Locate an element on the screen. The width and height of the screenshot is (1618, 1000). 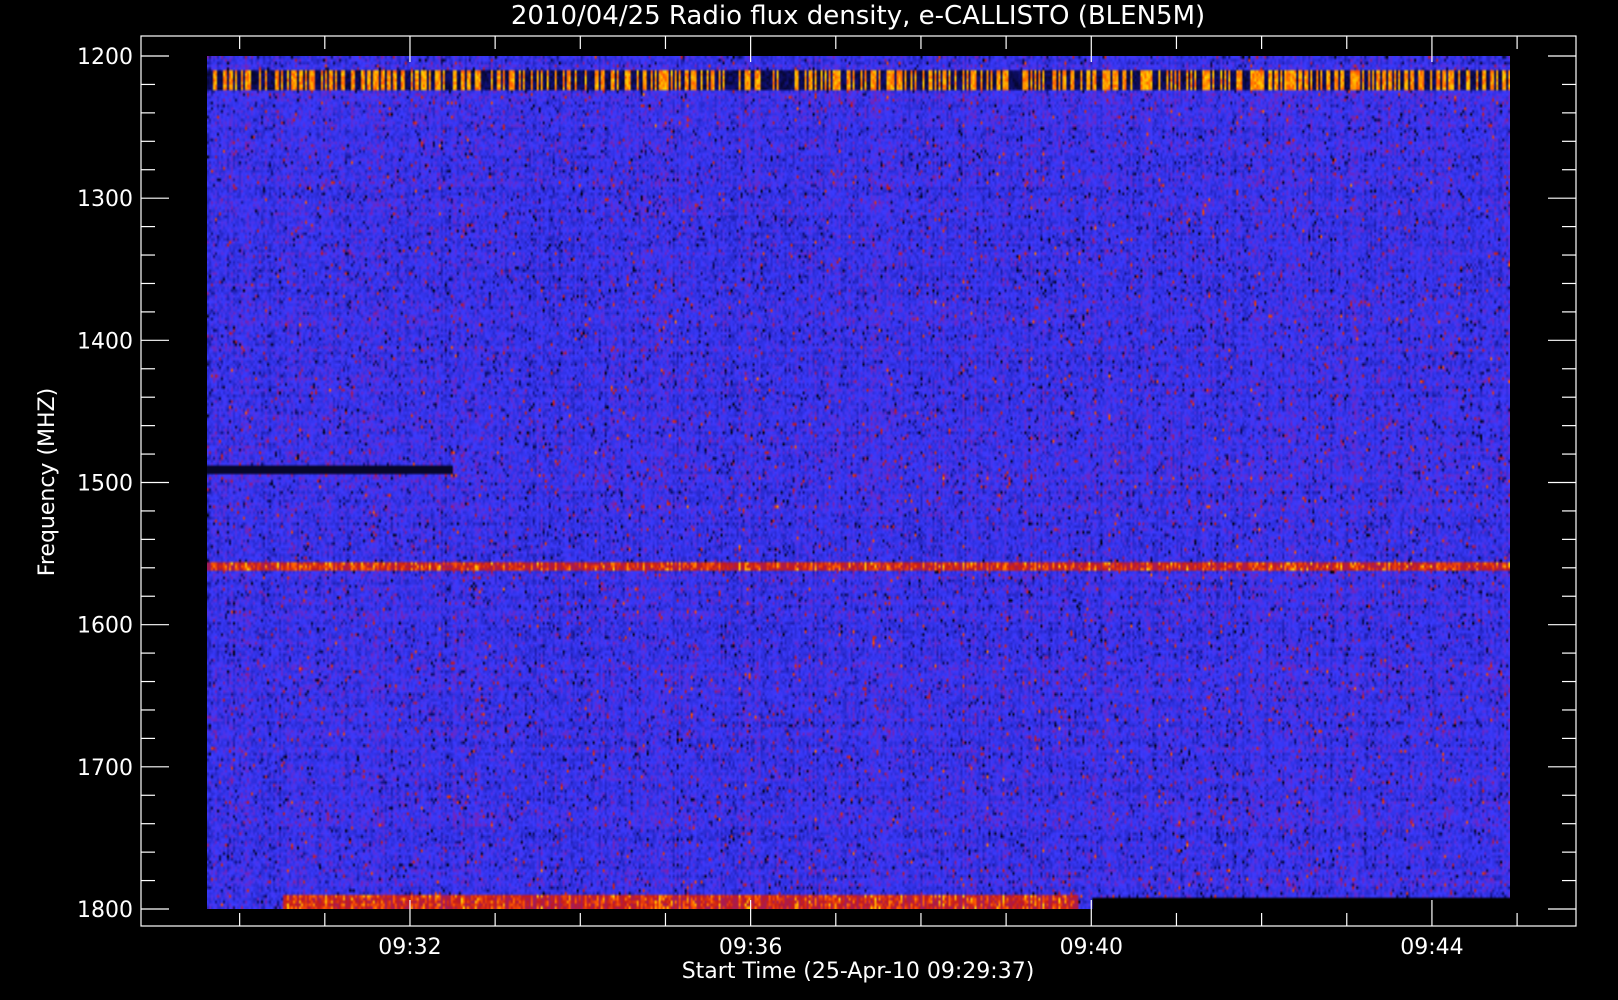
x-tick-label: 09:32 is located at coordinates (409, 947).